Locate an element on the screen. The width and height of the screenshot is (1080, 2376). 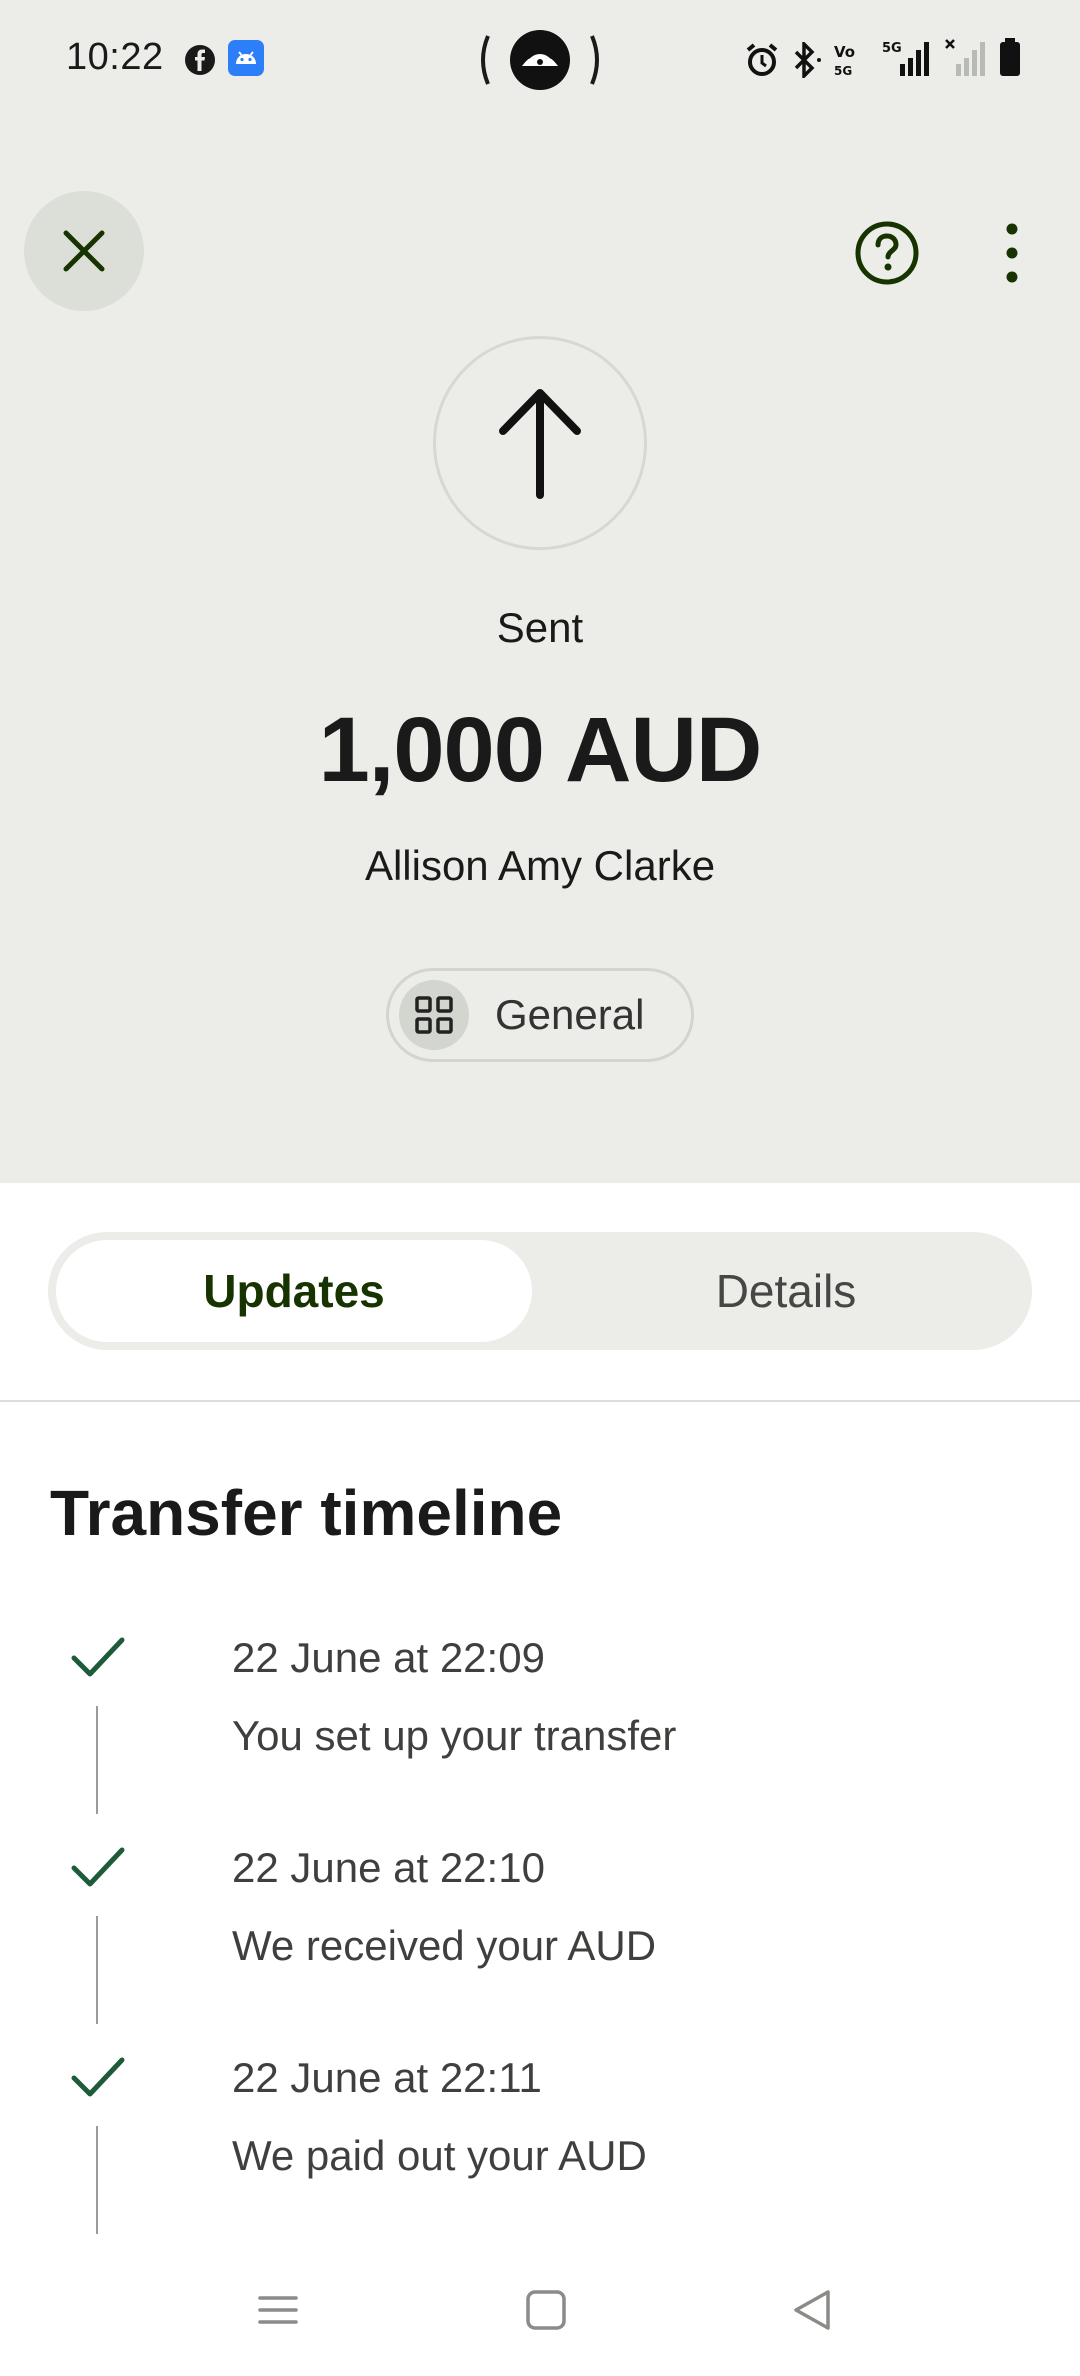
battery-icon is located at coordinates (1010, 57).